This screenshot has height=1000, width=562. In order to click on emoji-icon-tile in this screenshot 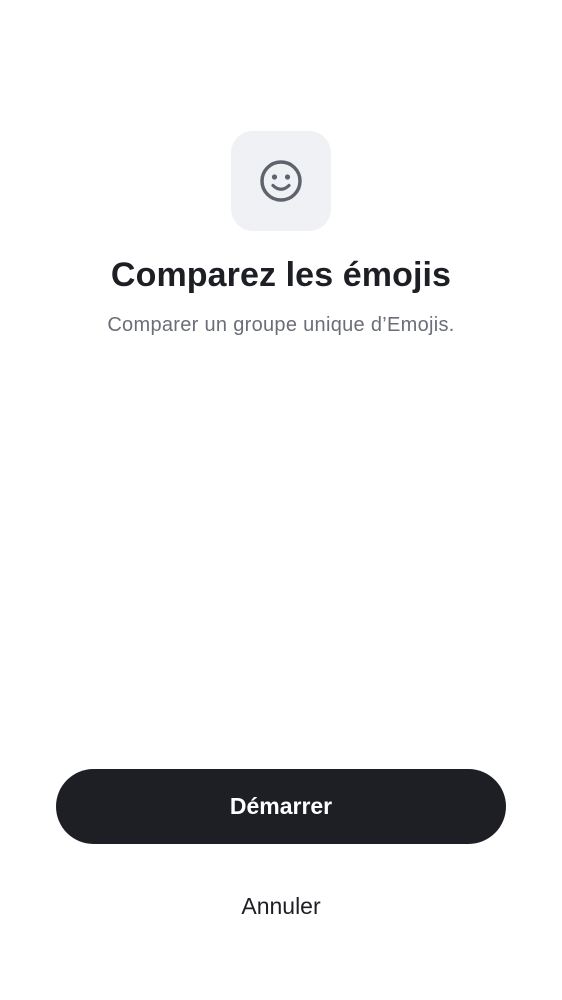, I will do `click(281, 181)`.